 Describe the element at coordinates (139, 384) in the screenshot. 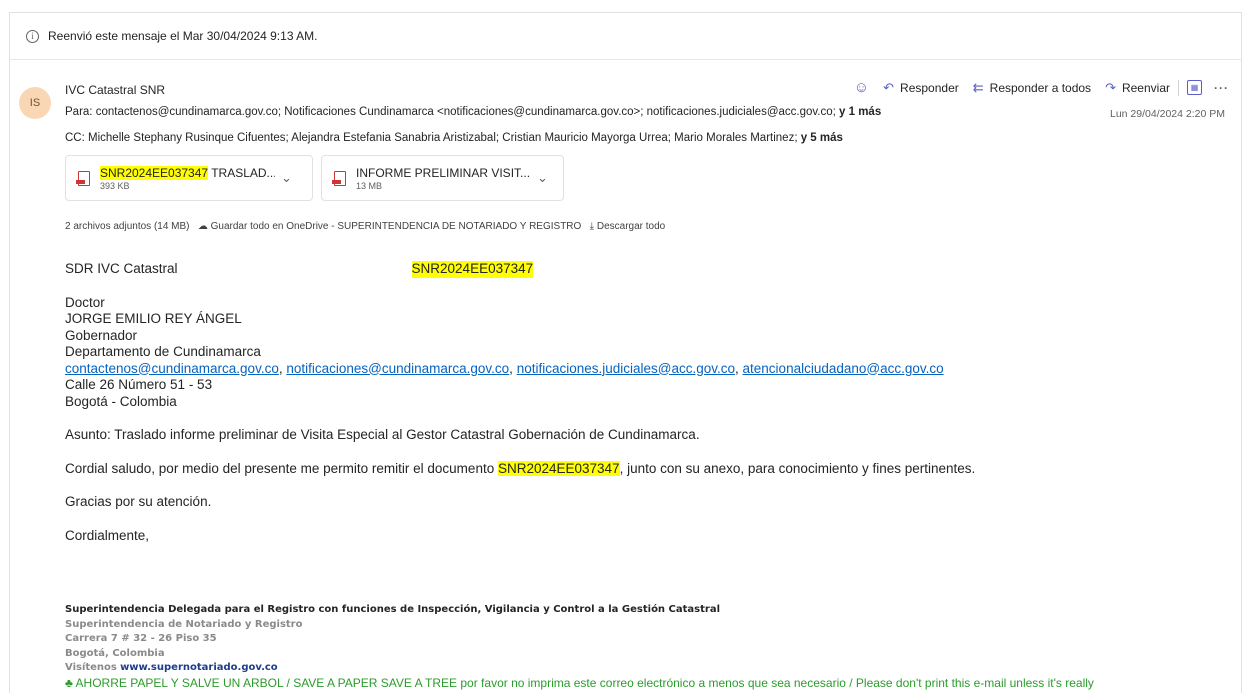

I see `street-line: Calle 26 Número 51 - 53` at that location.